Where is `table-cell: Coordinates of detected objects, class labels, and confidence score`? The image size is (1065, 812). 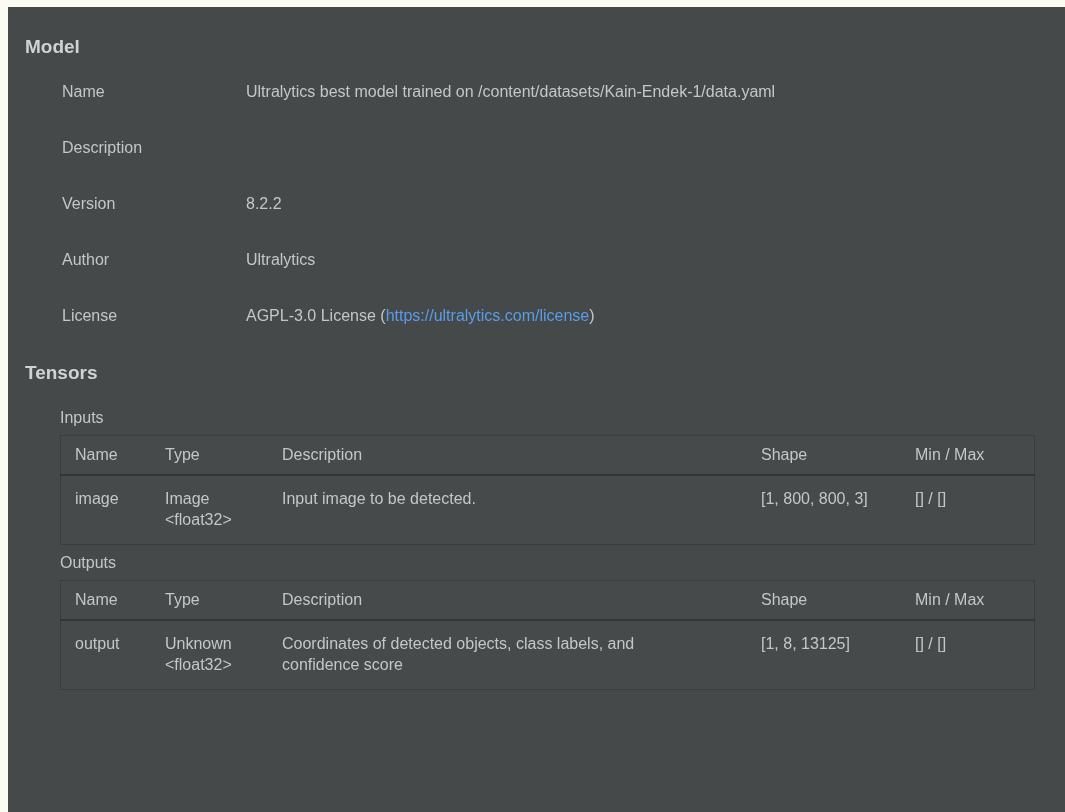 table-cell: Coordinates of detected objects, class labels, and confidence score is located at coordinates (507, 655).